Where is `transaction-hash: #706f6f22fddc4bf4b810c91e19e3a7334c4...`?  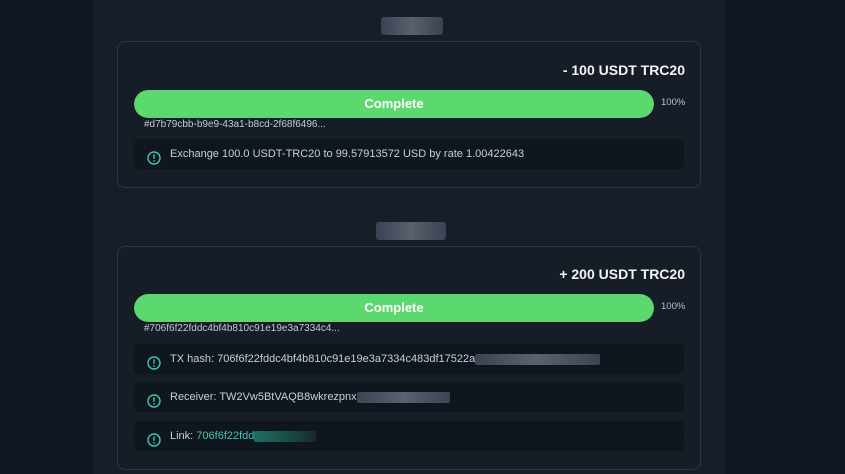
transaction-hash: #706f6f22fddc4bf4b810c91e19e3a7334c4... is located at coordinates (242, 328).